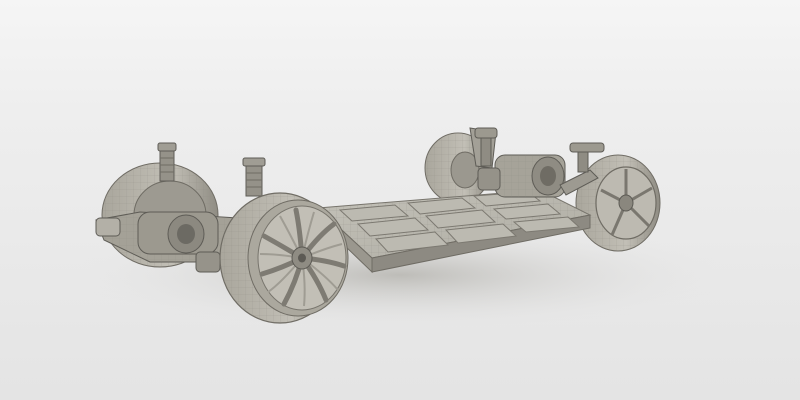 The height and width of the screenshot is (400, 800). What do you see at coordinates (254, 177) in the screenshot?
I see `shock-absorber-front-right` at bounding box center [254, 177].